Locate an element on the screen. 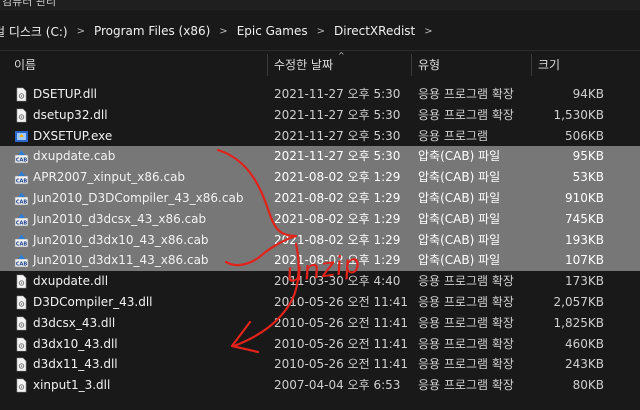 The width and height of the screenshot is (640, 410). breadcrumb-epic-games: Epic Games is located at coordinates (272, 31).